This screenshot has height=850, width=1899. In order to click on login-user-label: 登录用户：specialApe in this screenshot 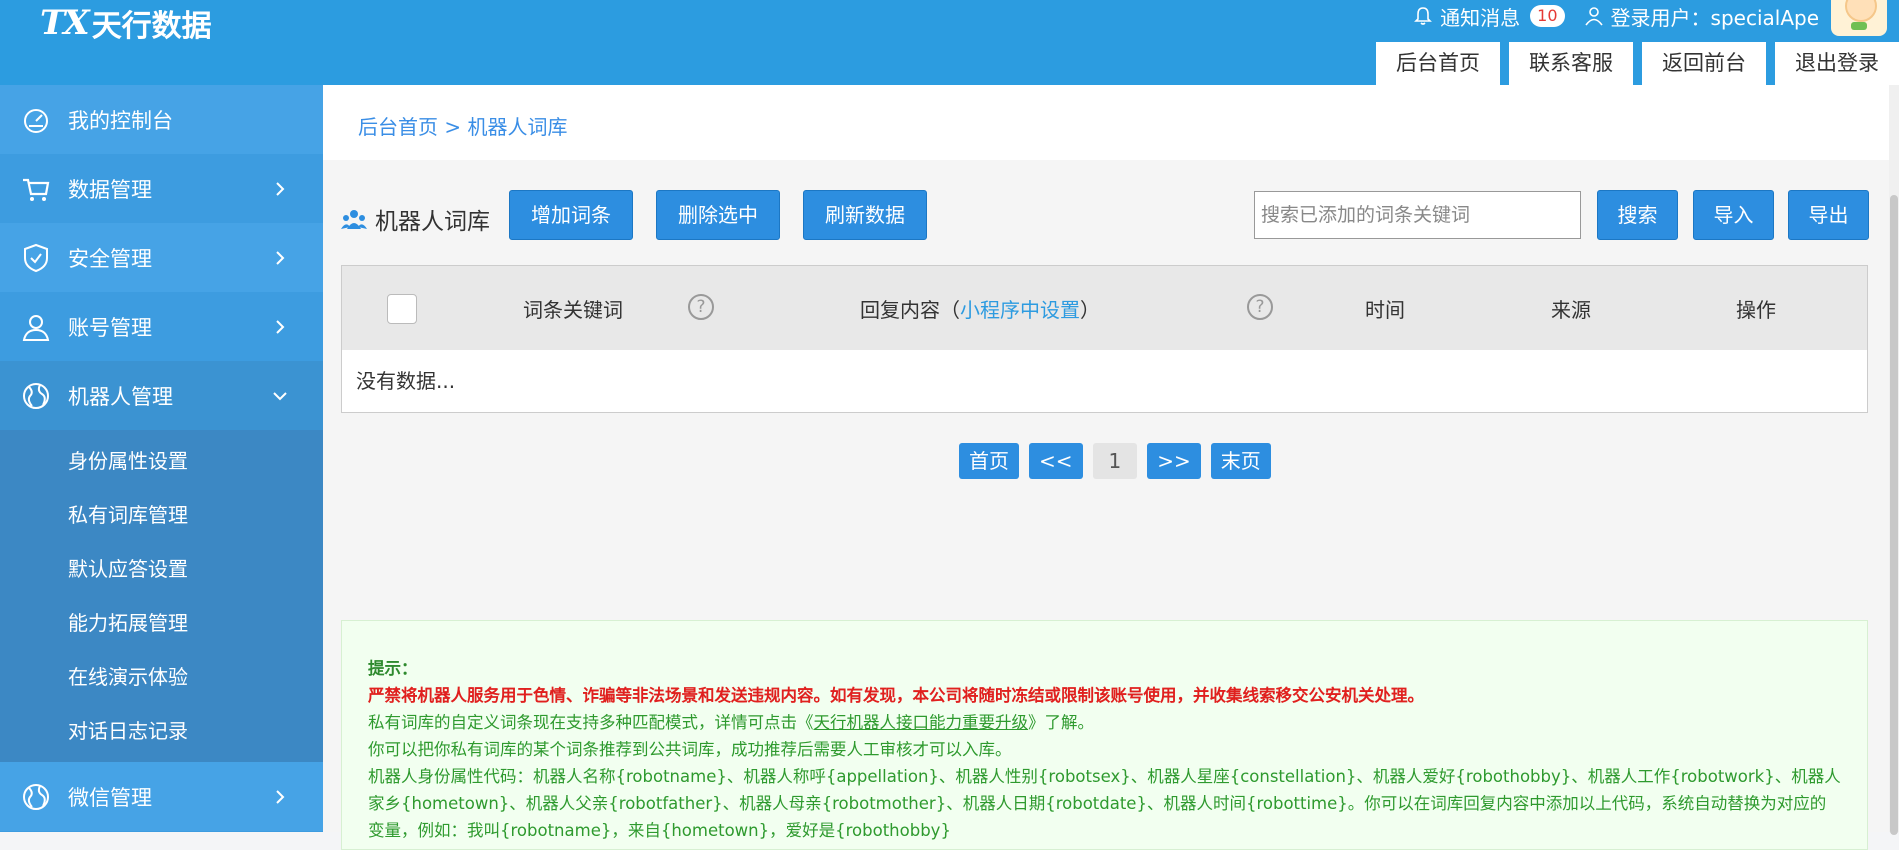, I will do `click(1714, 17)`.